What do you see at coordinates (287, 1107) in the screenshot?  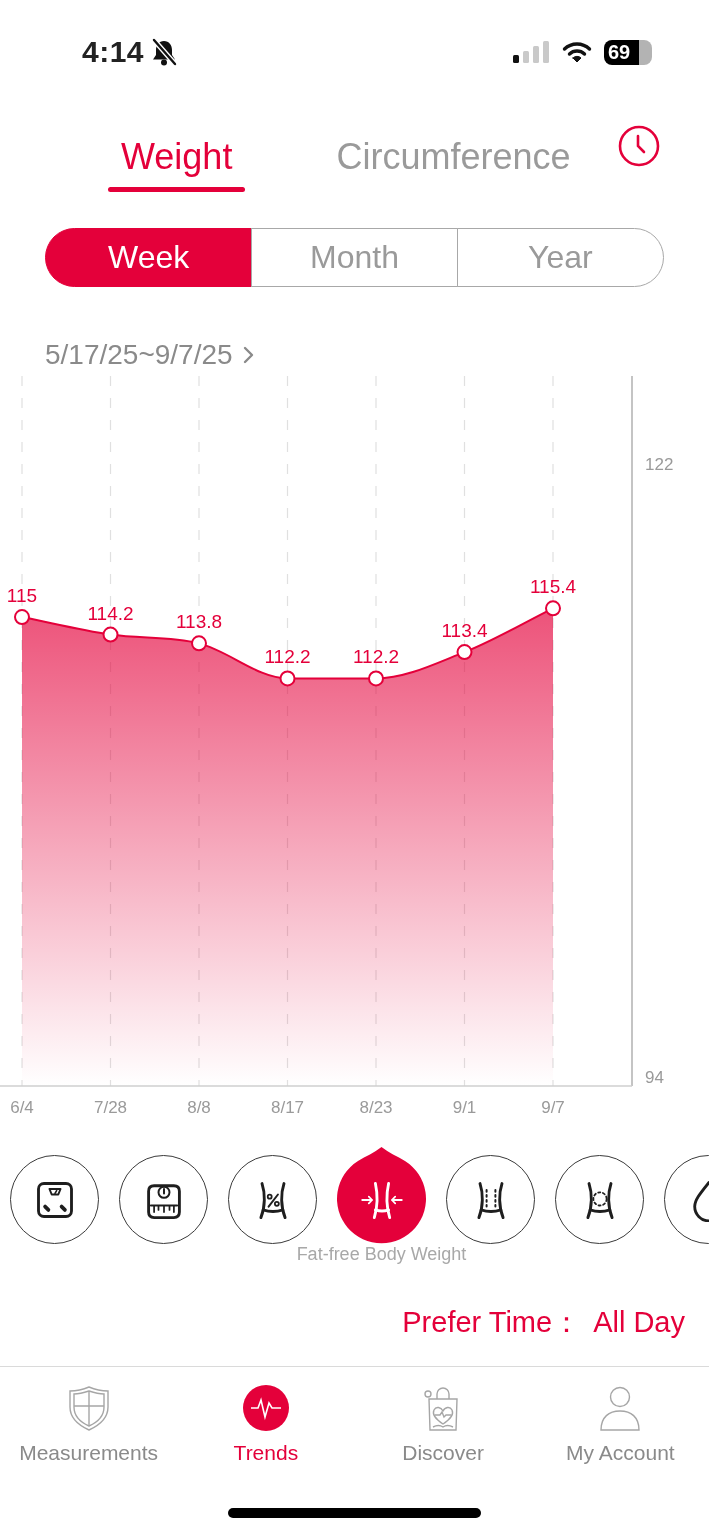 I see `x-axis-label: 8/17` at bounding box center [287, 1107].